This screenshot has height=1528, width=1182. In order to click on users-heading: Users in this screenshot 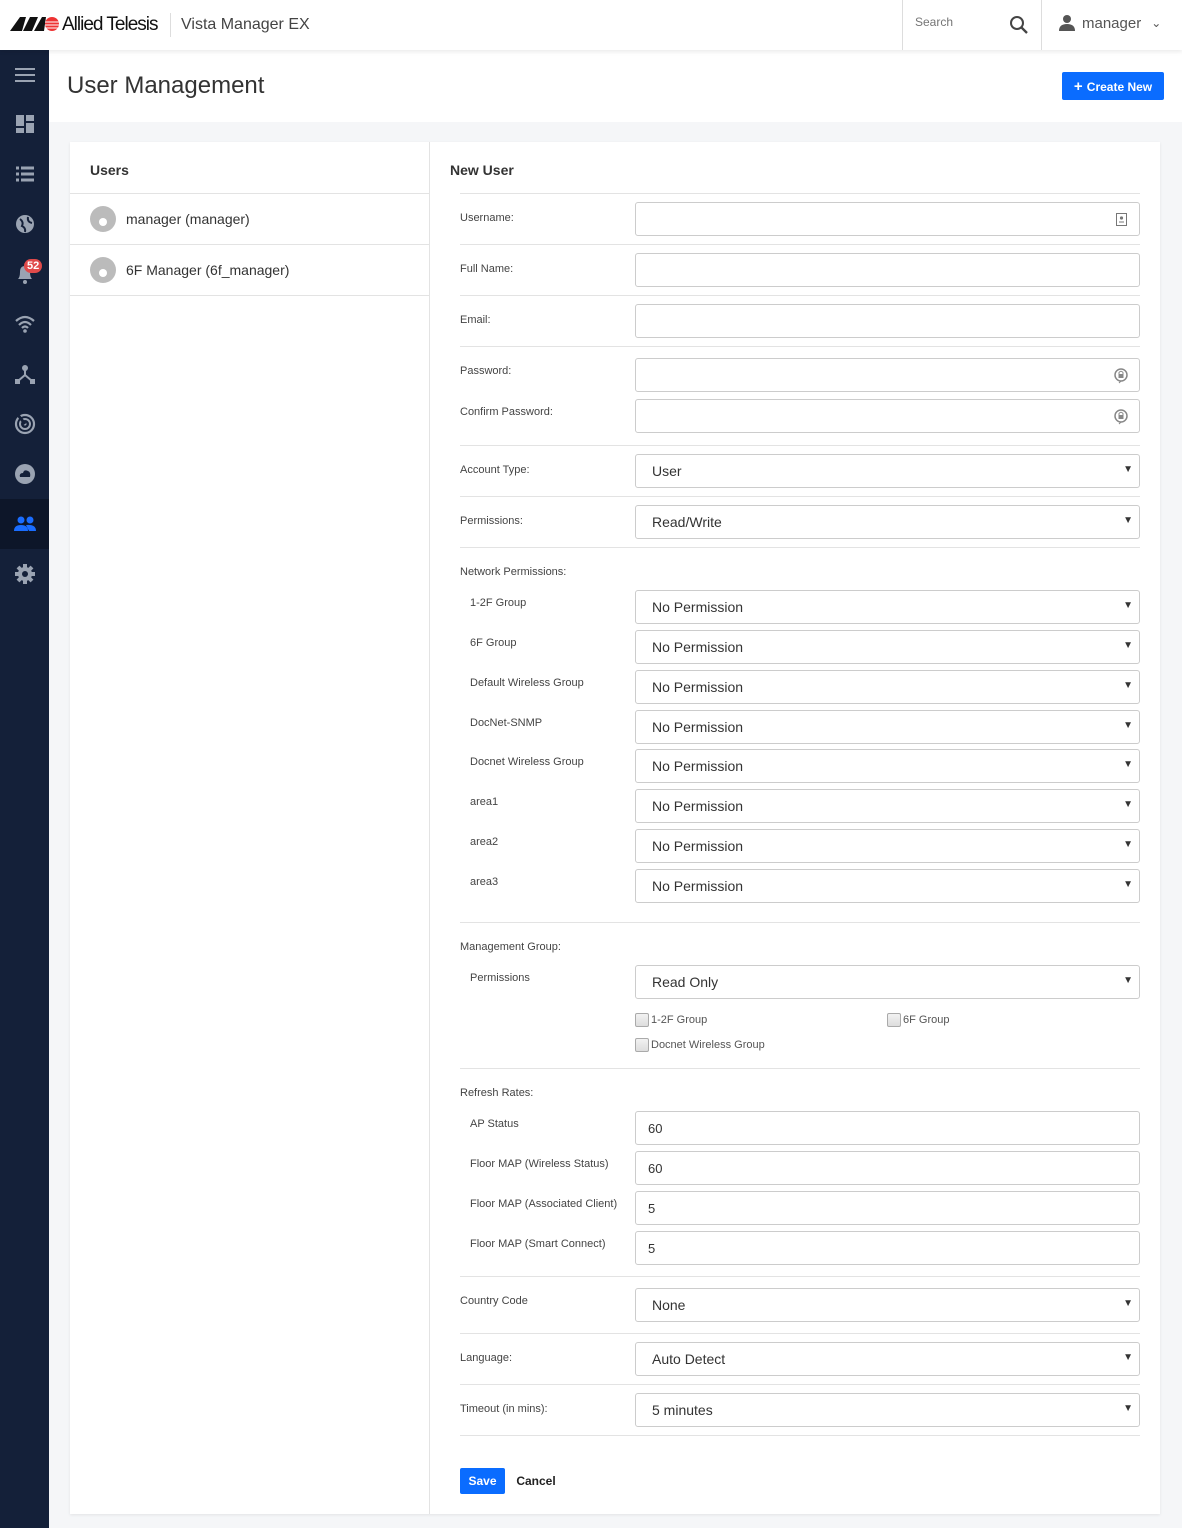, I will do `click(109, 170)`.